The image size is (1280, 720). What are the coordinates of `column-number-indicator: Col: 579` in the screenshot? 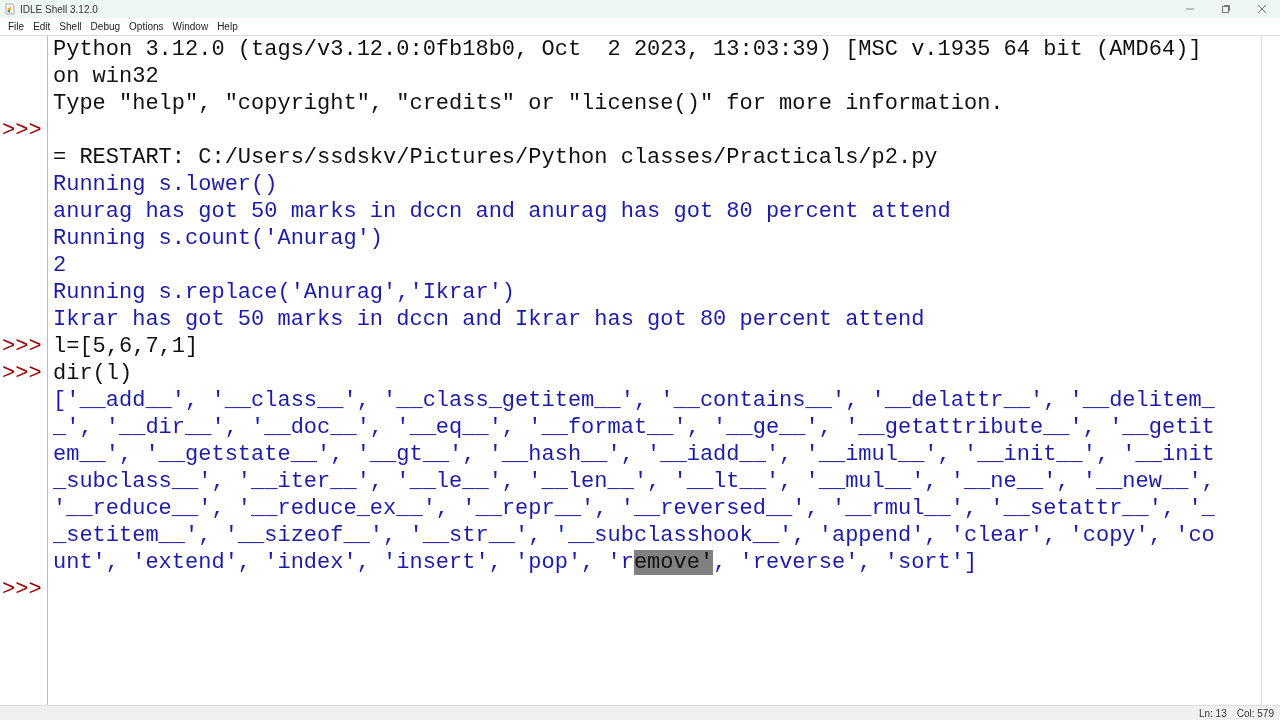 It's located at (1255, 713).